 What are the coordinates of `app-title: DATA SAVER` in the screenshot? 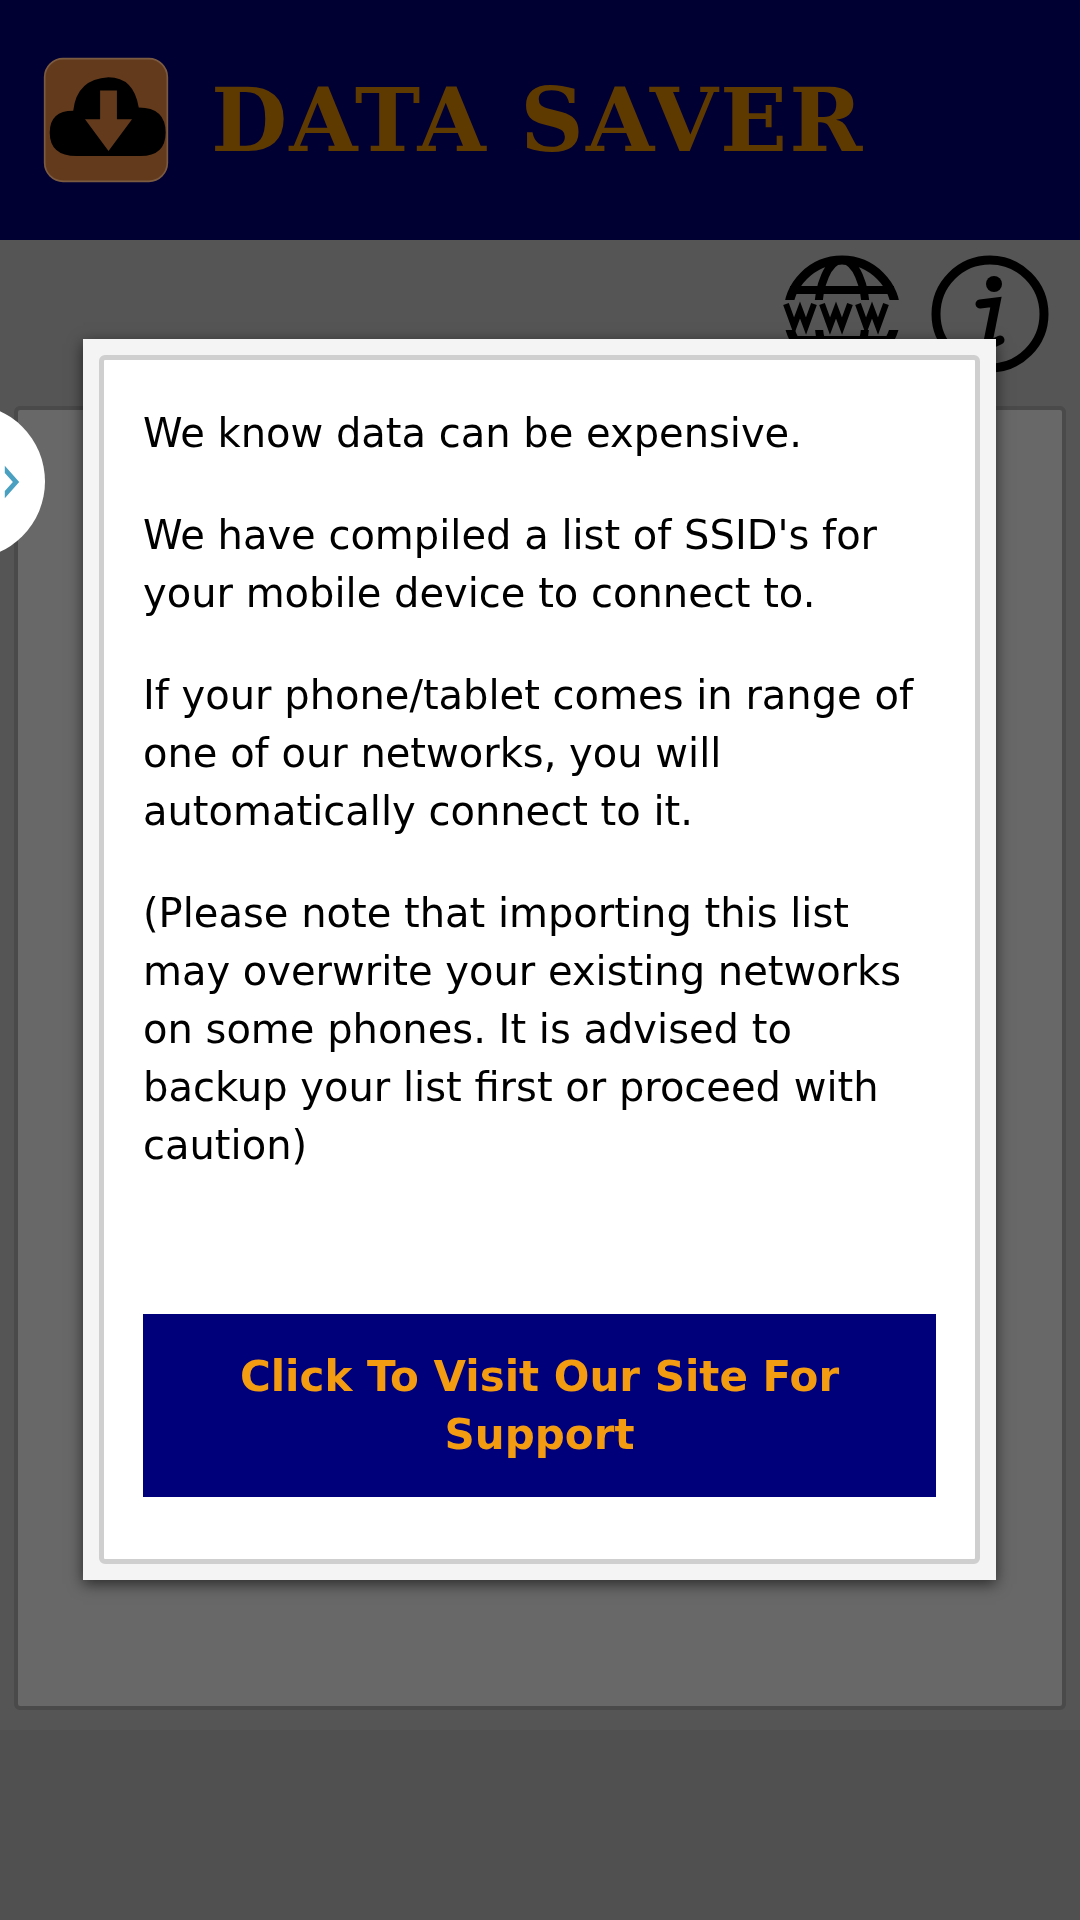 It's located at (538, 120).